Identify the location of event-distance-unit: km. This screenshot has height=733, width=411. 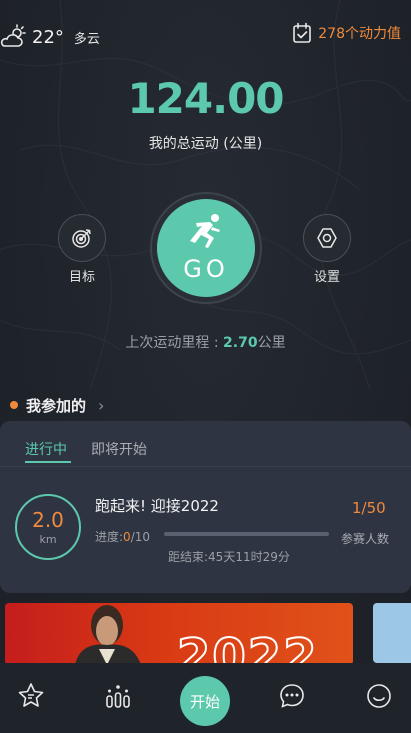
(48, 539).